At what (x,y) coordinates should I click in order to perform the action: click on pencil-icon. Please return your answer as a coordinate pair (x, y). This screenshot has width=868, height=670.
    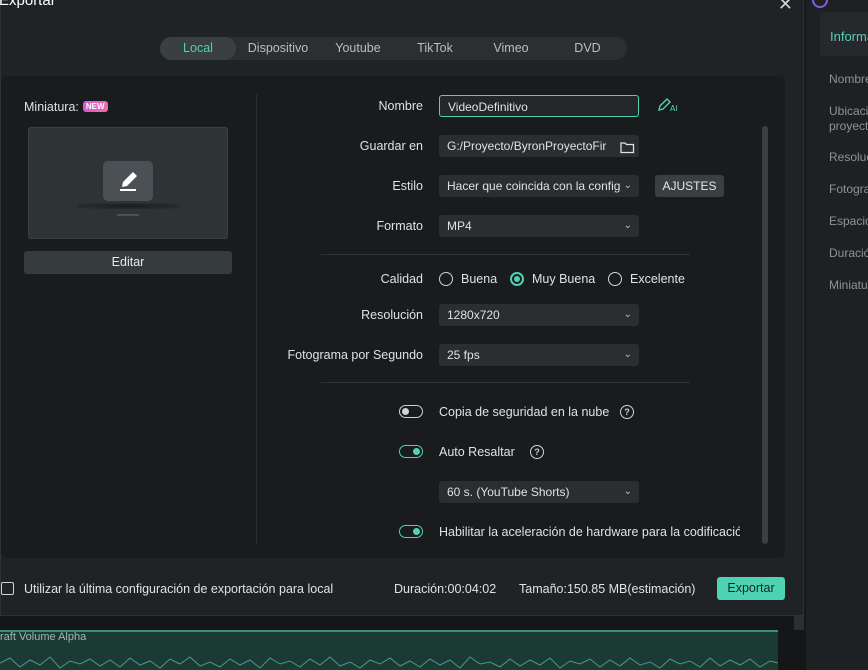
    Looking at the image, I should click on (128, 181).